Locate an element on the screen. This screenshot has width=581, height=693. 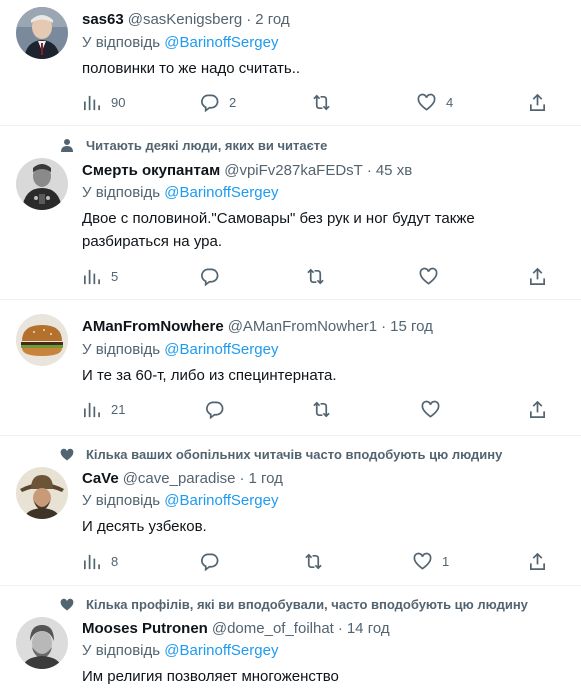
author-name: Mooses Putronen is located at coordinates (145, 628).